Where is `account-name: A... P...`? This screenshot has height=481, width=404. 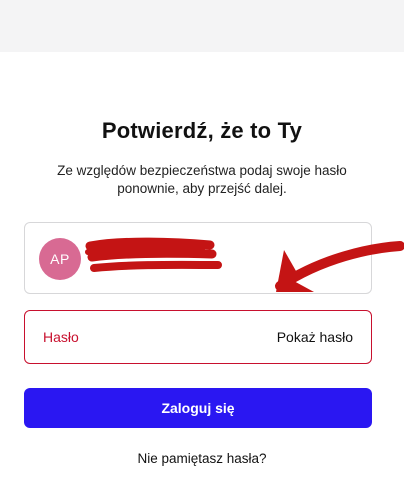
account-name: A... P... is located at coordinates (117, 249).